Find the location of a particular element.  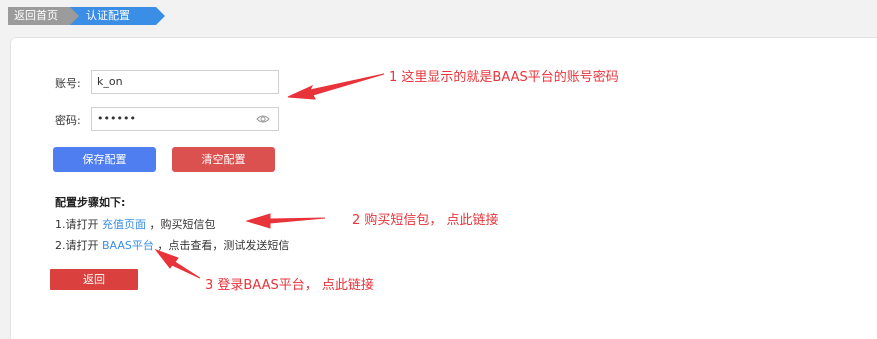

step-1-suffix: ，购买短信包 is located at coordinates (182, 224).